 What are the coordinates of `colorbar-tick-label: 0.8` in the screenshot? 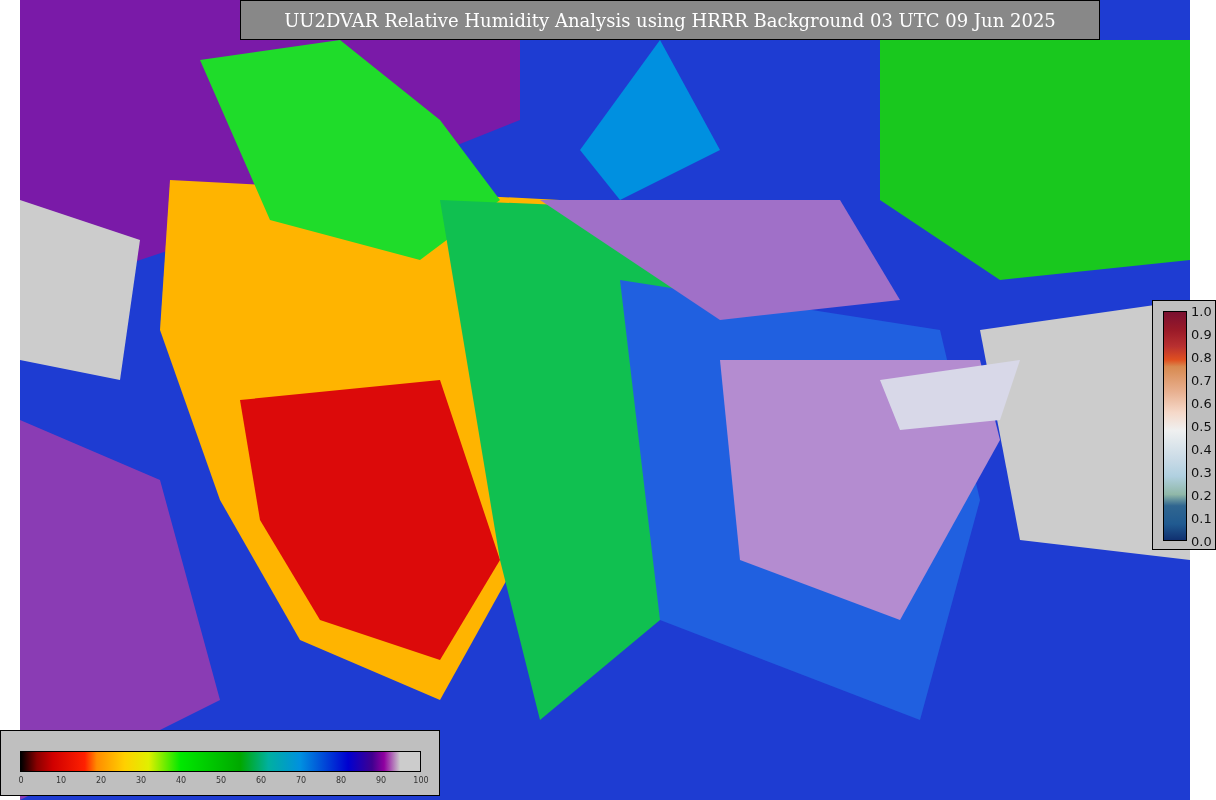 It's located at (1201, 357).